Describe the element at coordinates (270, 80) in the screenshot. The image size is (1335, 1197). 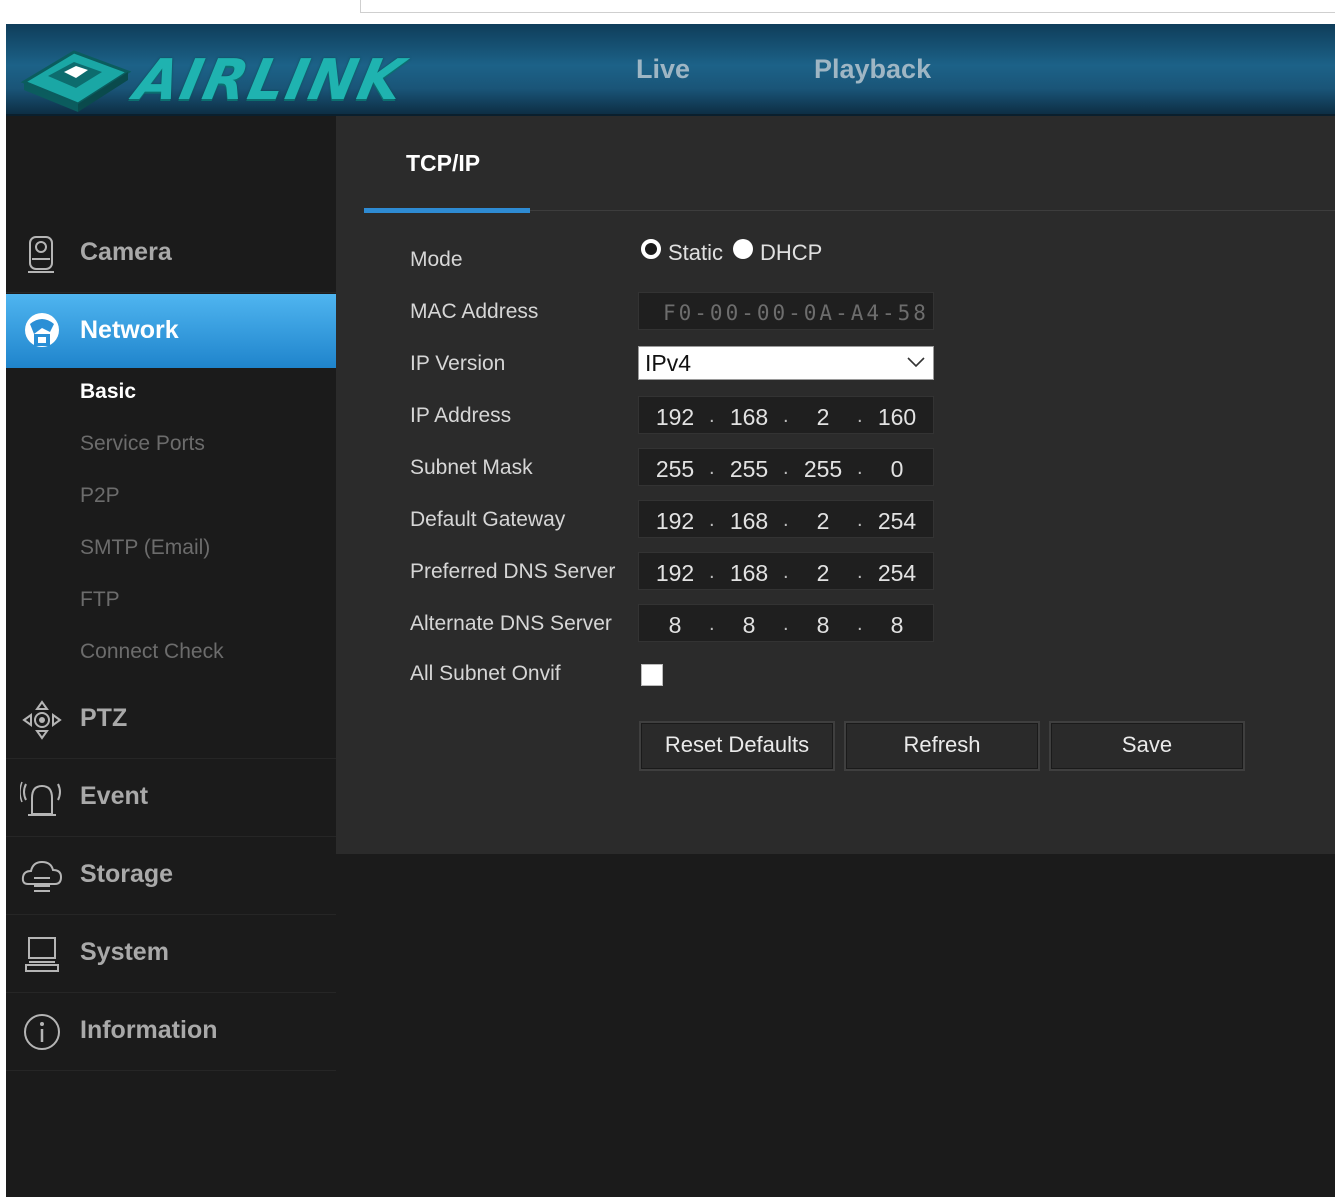
I see `logo-text: AIRLINK` at that location.